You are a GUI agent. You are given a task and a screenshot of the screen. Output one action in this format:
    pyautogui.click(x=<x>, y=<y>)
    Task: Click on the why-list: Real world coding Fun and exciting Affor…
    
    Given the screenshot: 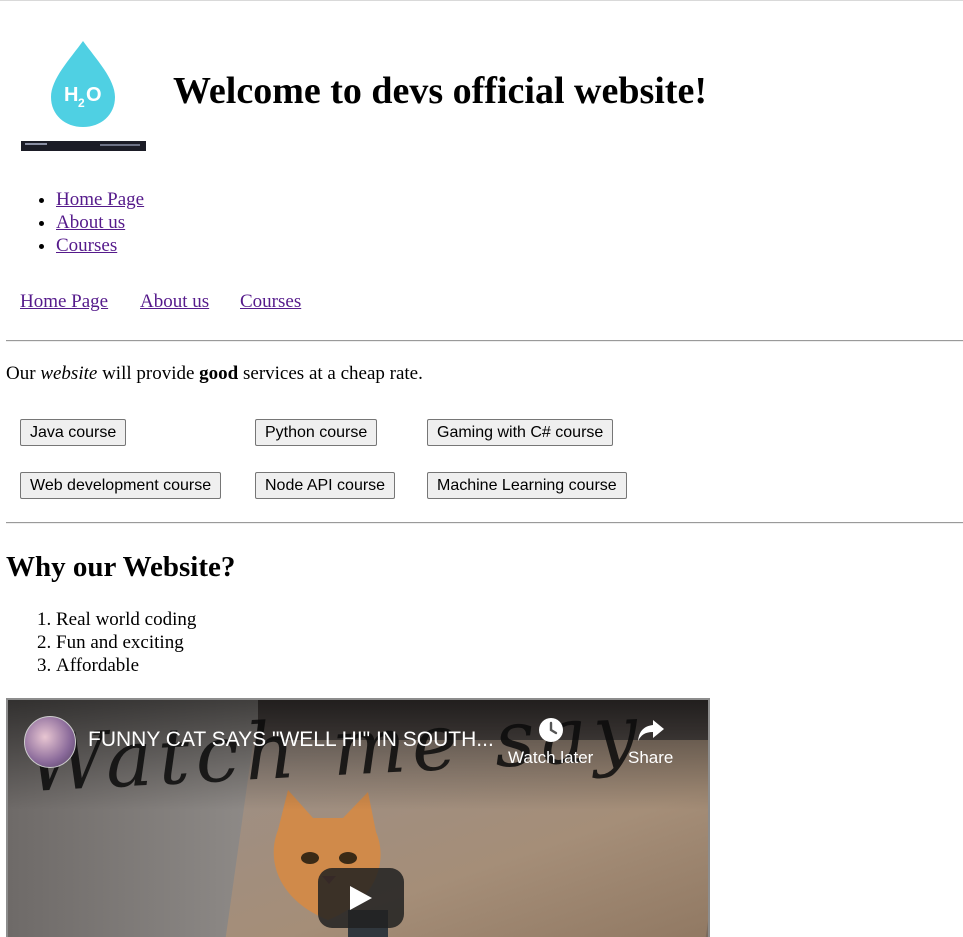 What is the action you would take?
    pyautogui.click(x=109, y=642)
    